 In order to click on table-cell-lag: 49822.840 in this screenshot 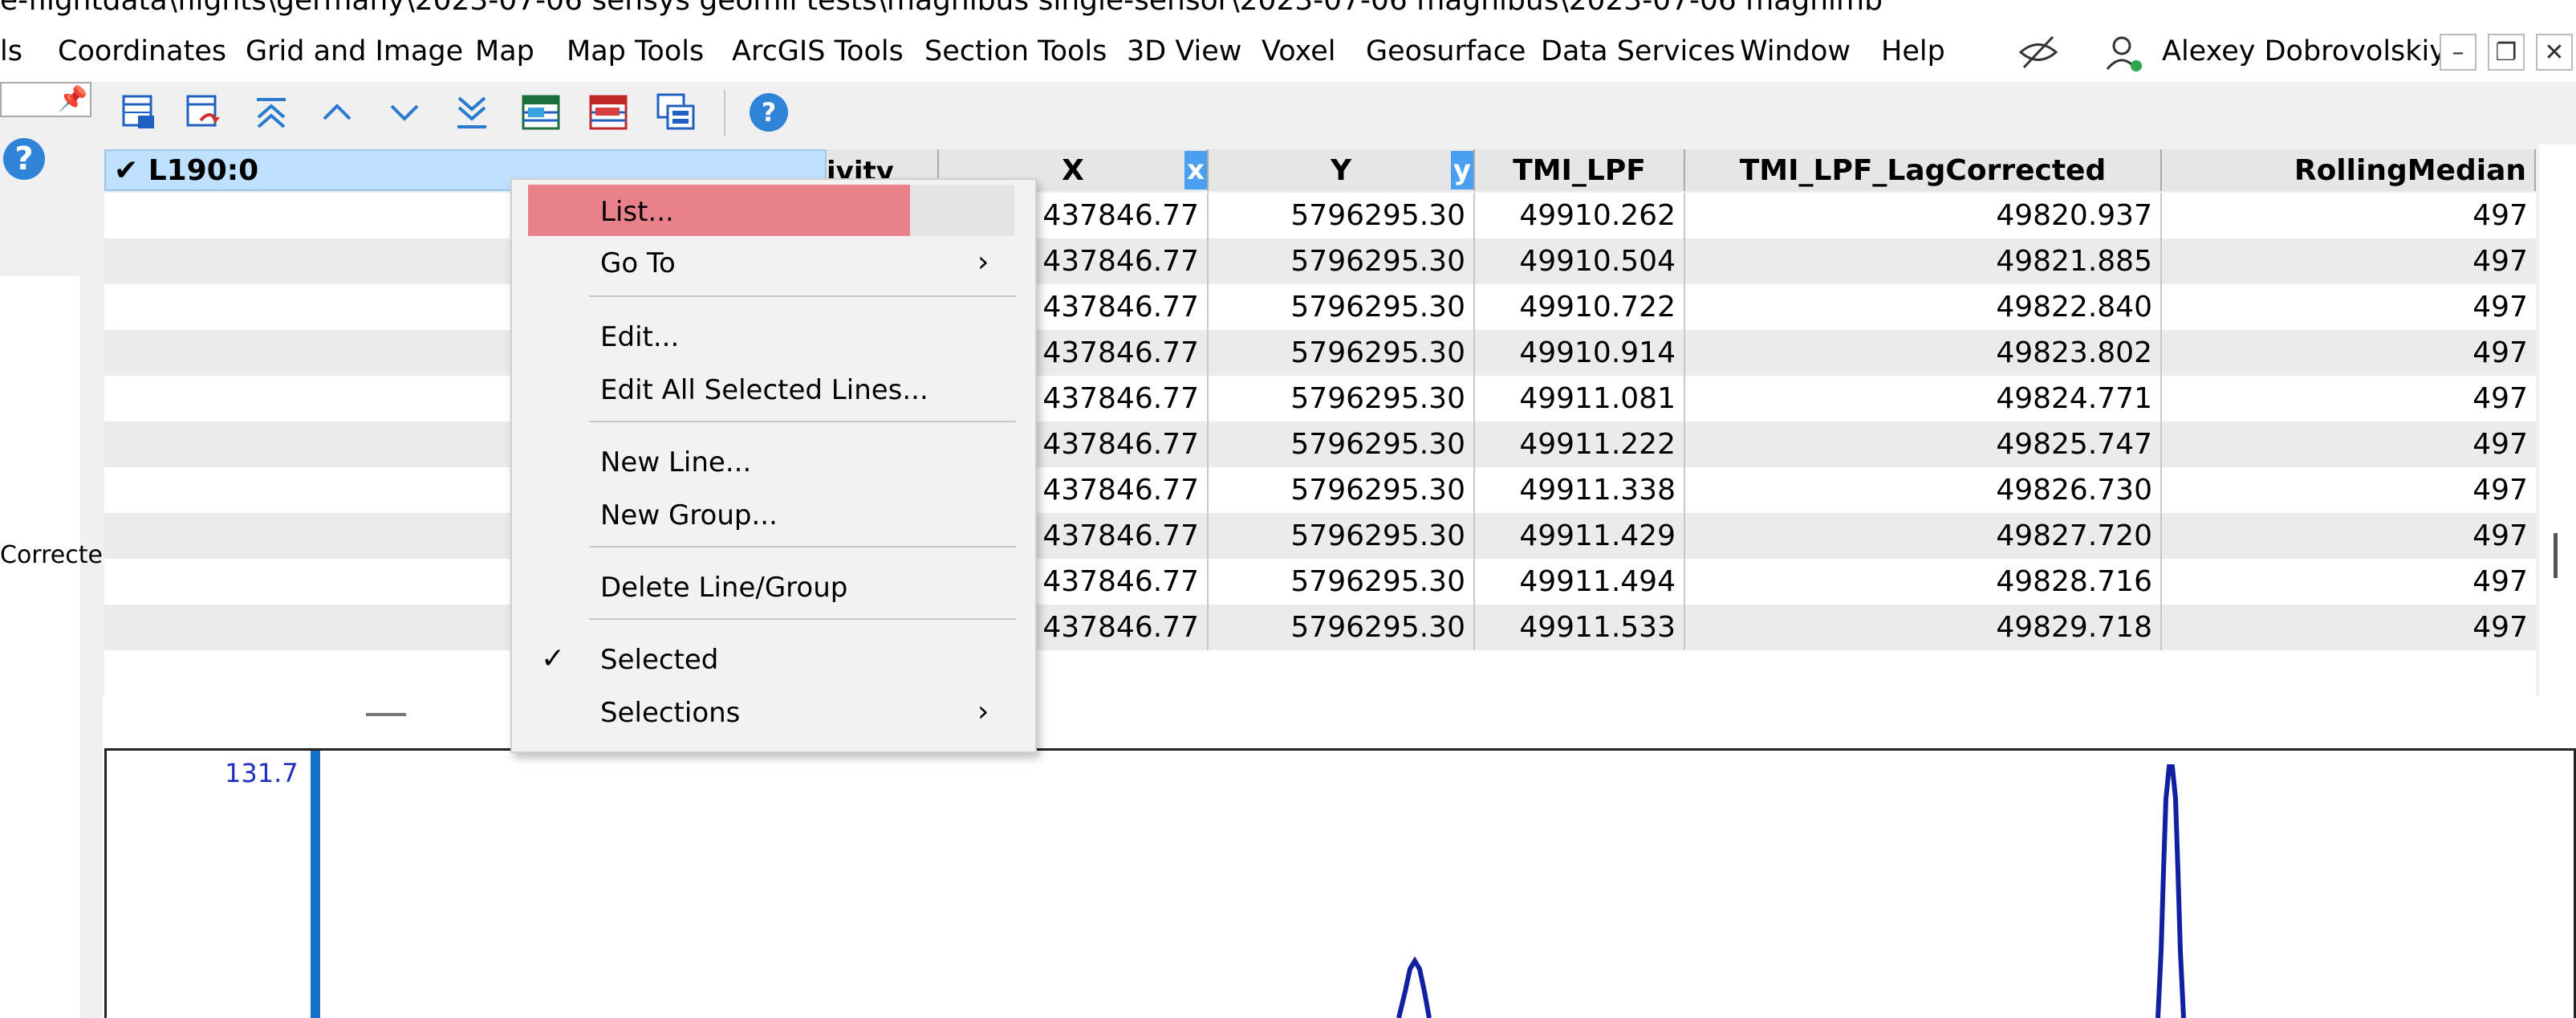, I will do `click(1924, 307)`.